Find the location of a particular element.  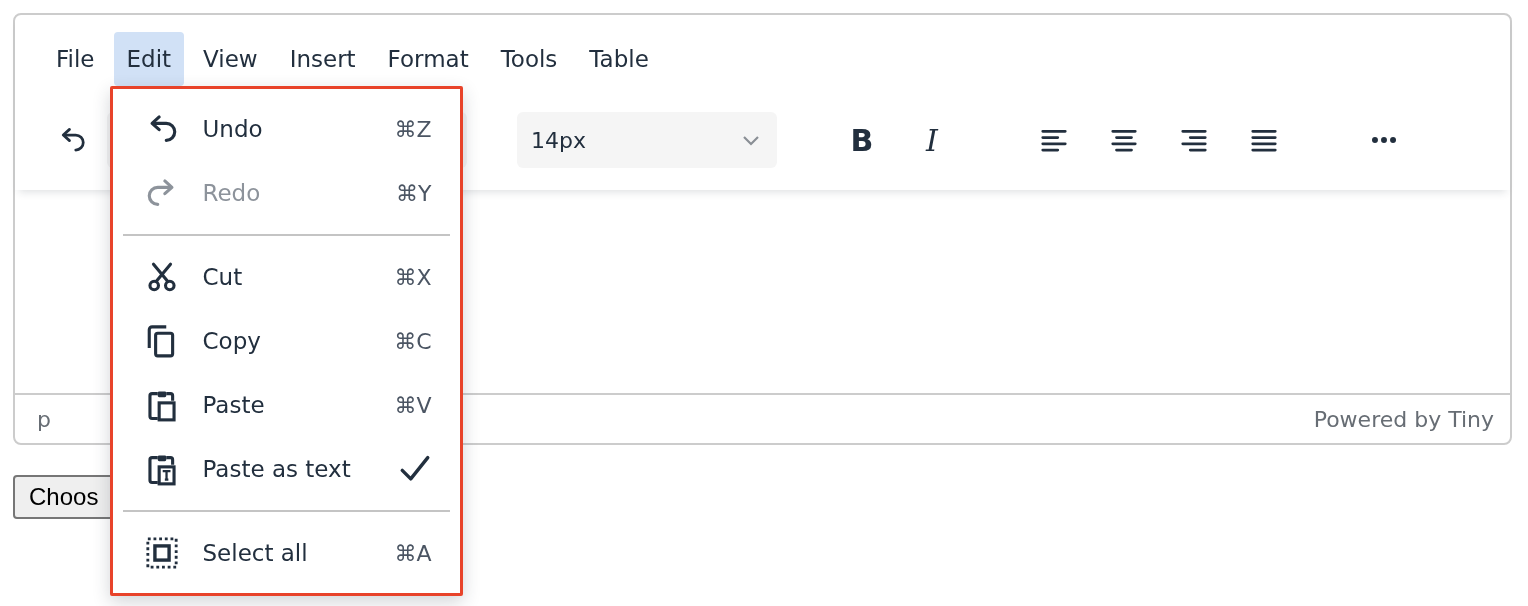

italic-button: I is located at coordinates (932, 140).